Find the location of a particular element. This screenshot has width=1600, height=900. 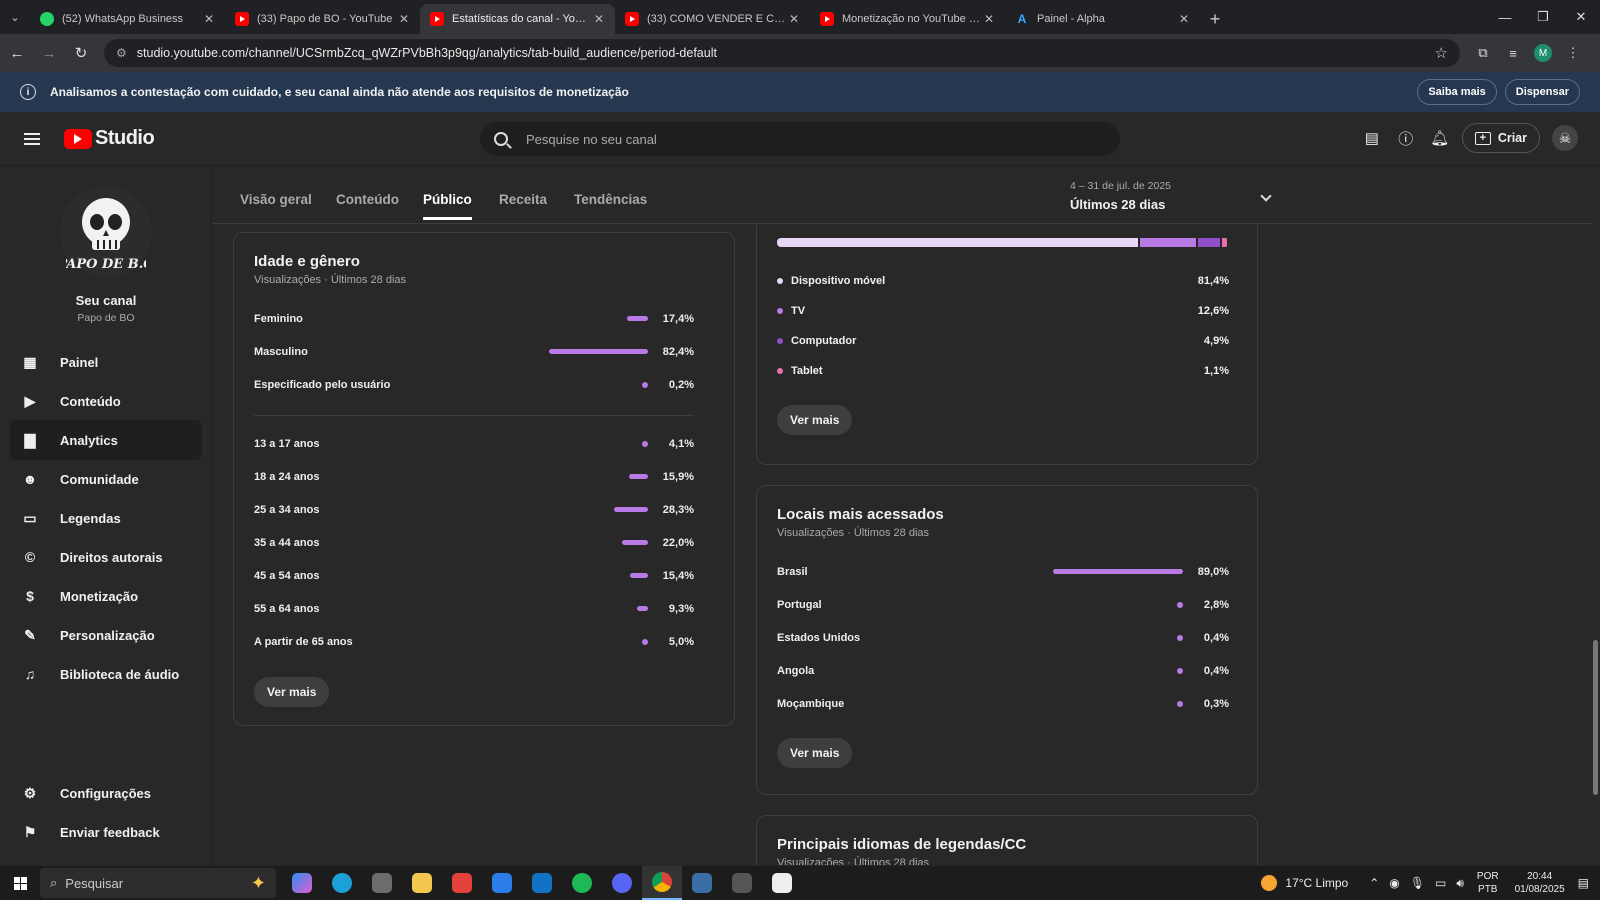

discord-icon is located at coordinates (622, 883).